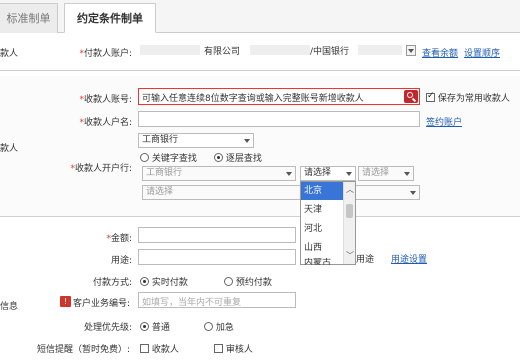 This screenshot has width=520, height=361. What do you see at coordinates (218, 348) in the screenshot?
I see `sms-reviewer-checkbox` at bounding box center [218, 348].